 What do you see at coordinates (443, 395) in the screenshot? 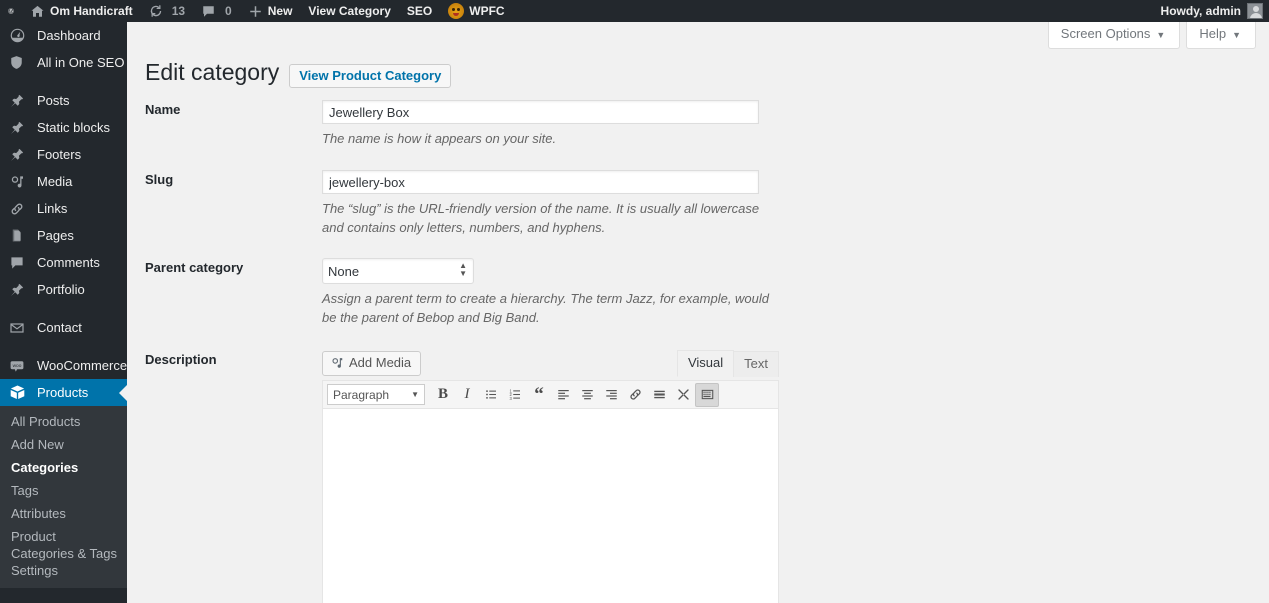
I see `bold-icon: B` at bounding box center [443, 395].